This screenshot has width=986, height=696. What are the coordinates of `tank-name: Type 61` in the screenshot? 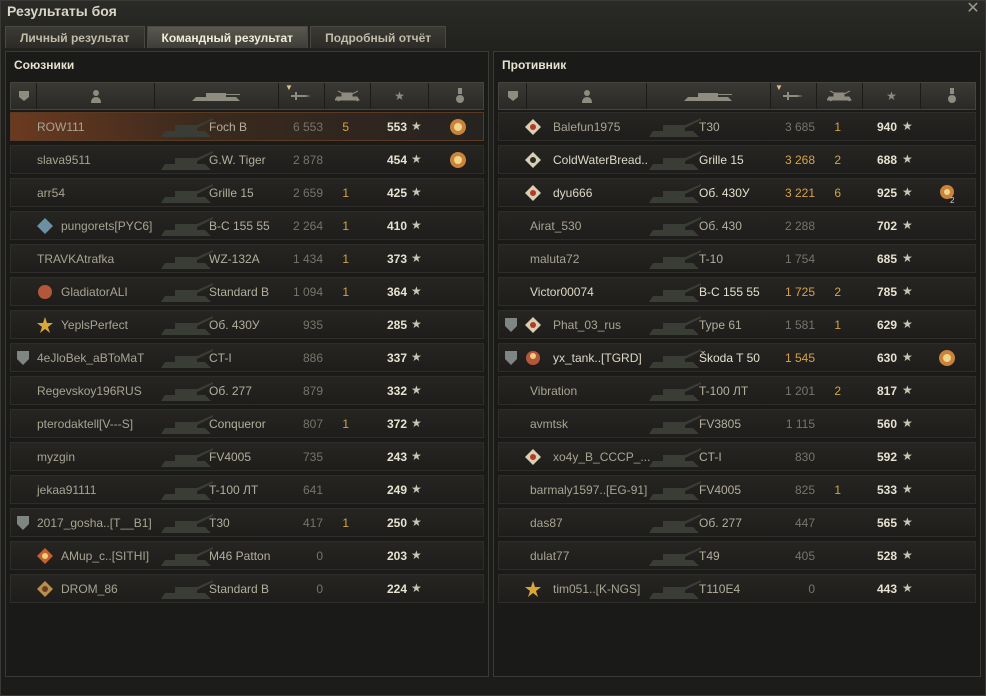 It's located at (720, 325).